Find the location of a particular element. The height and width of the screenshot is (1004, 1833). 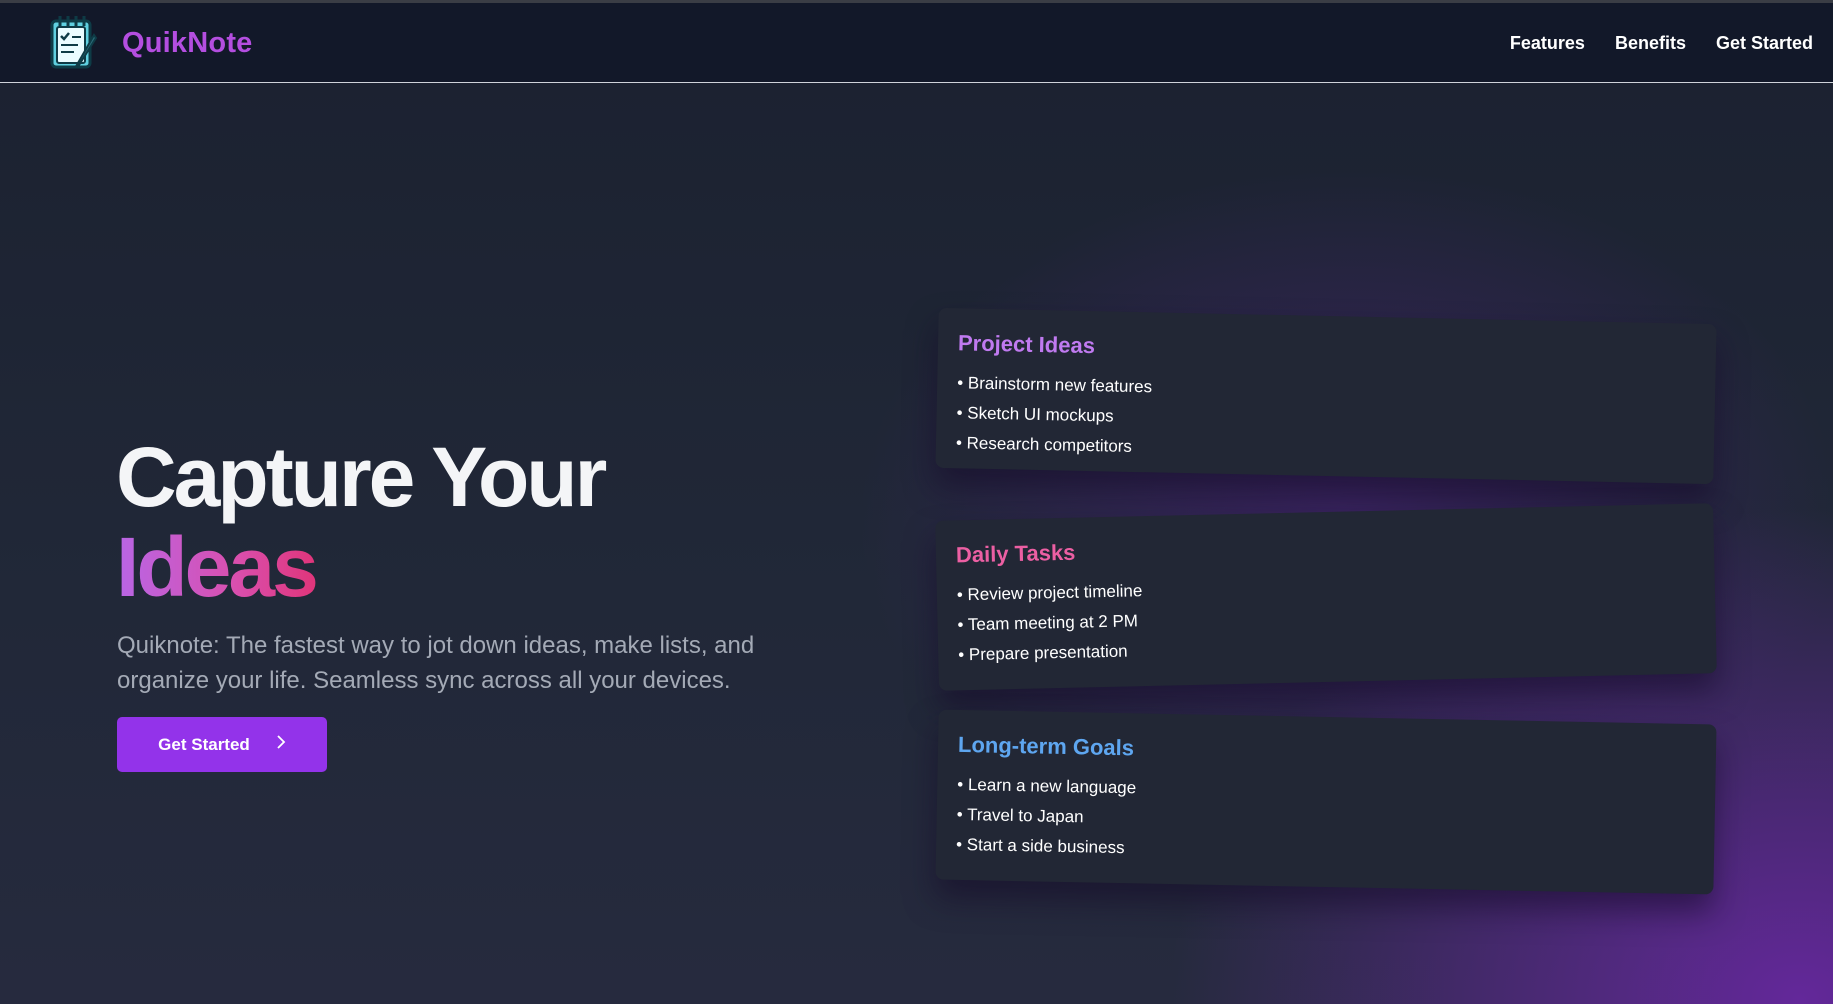

note-card-title: Long-term Goals is located at coordinates (1046, 746).